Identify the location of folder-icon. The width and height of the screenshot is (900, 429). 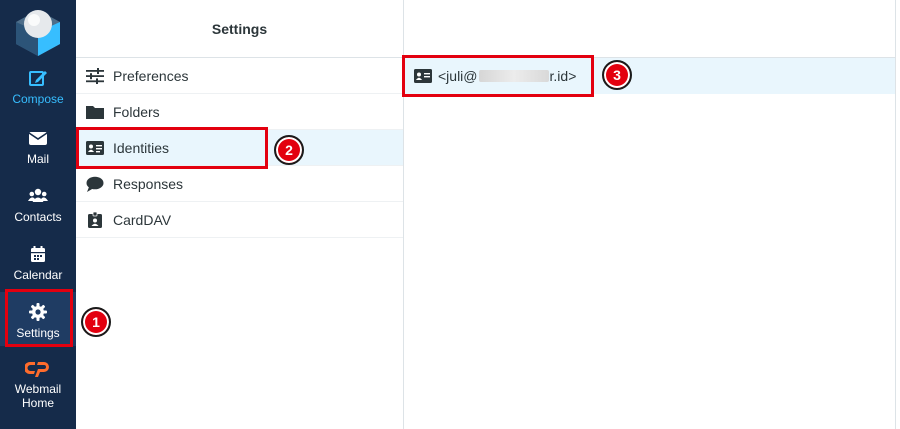
(95, 112).